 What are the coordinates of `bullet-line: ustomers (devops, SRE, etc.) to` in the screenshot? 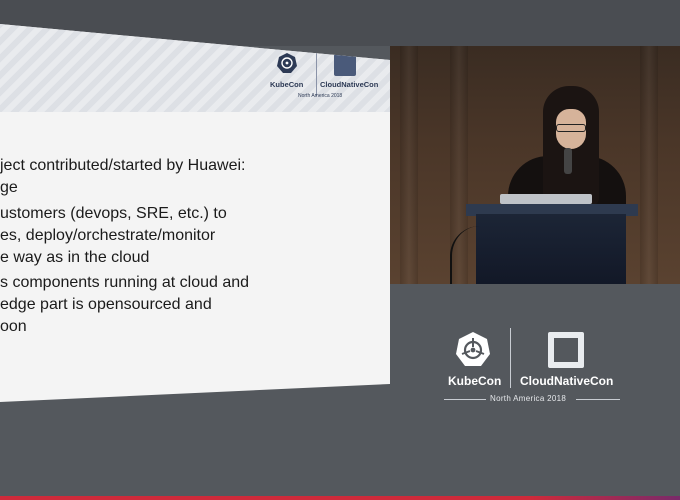 It's located at (113, 213).